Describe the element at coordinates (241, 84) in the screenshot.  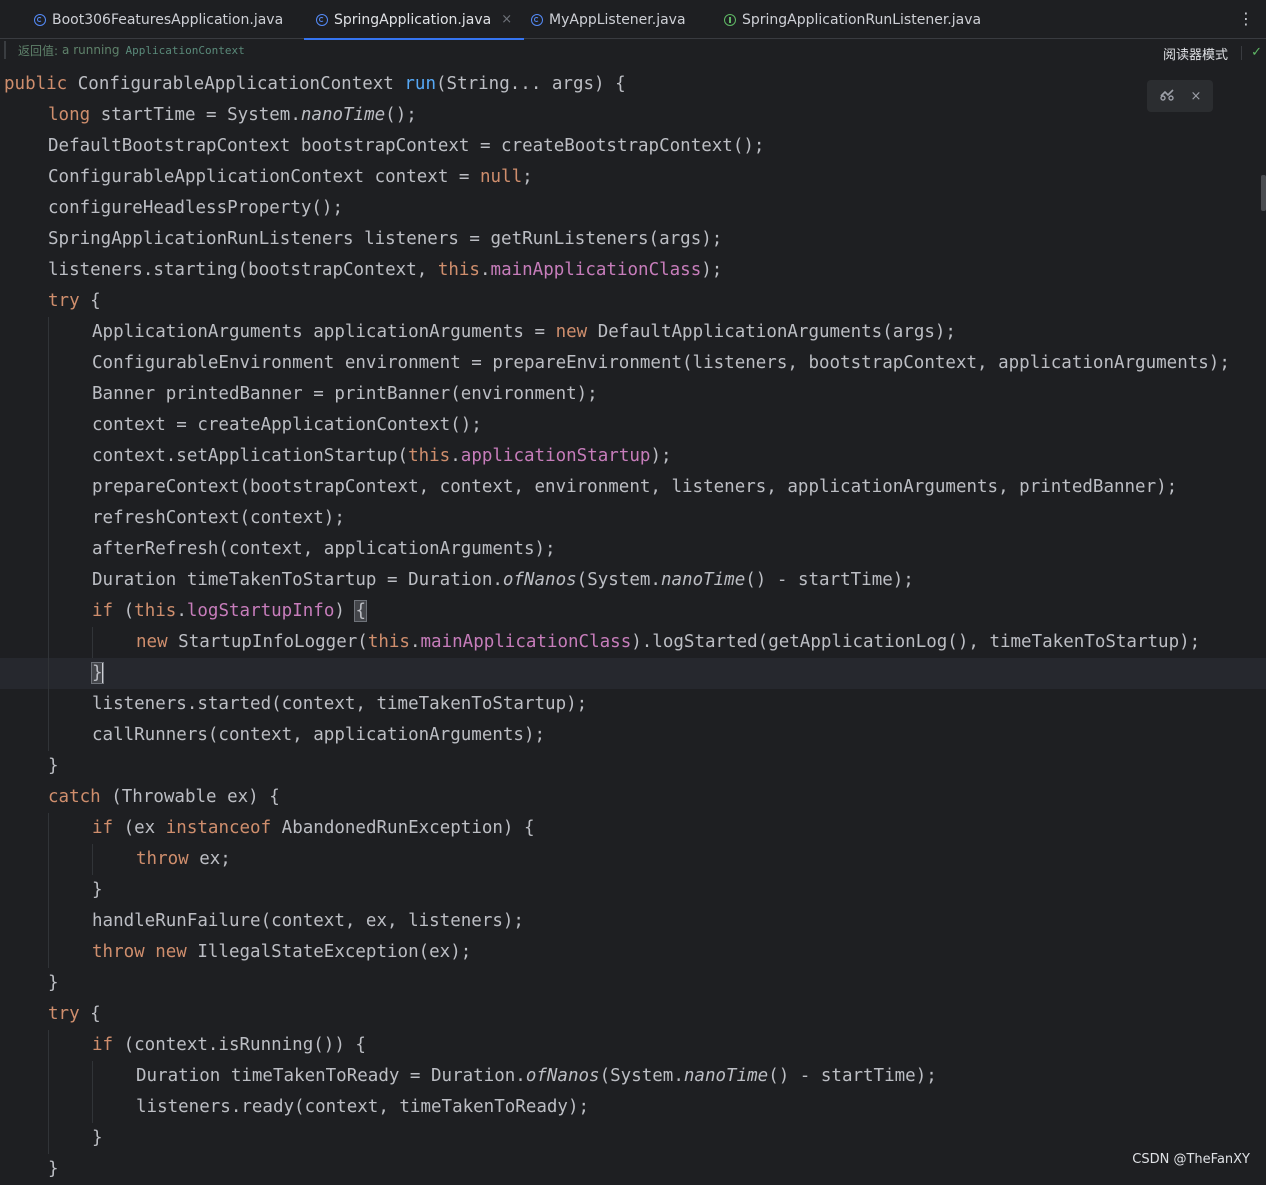
I see `code-token: ConfigurableApplicationContext` at that location.